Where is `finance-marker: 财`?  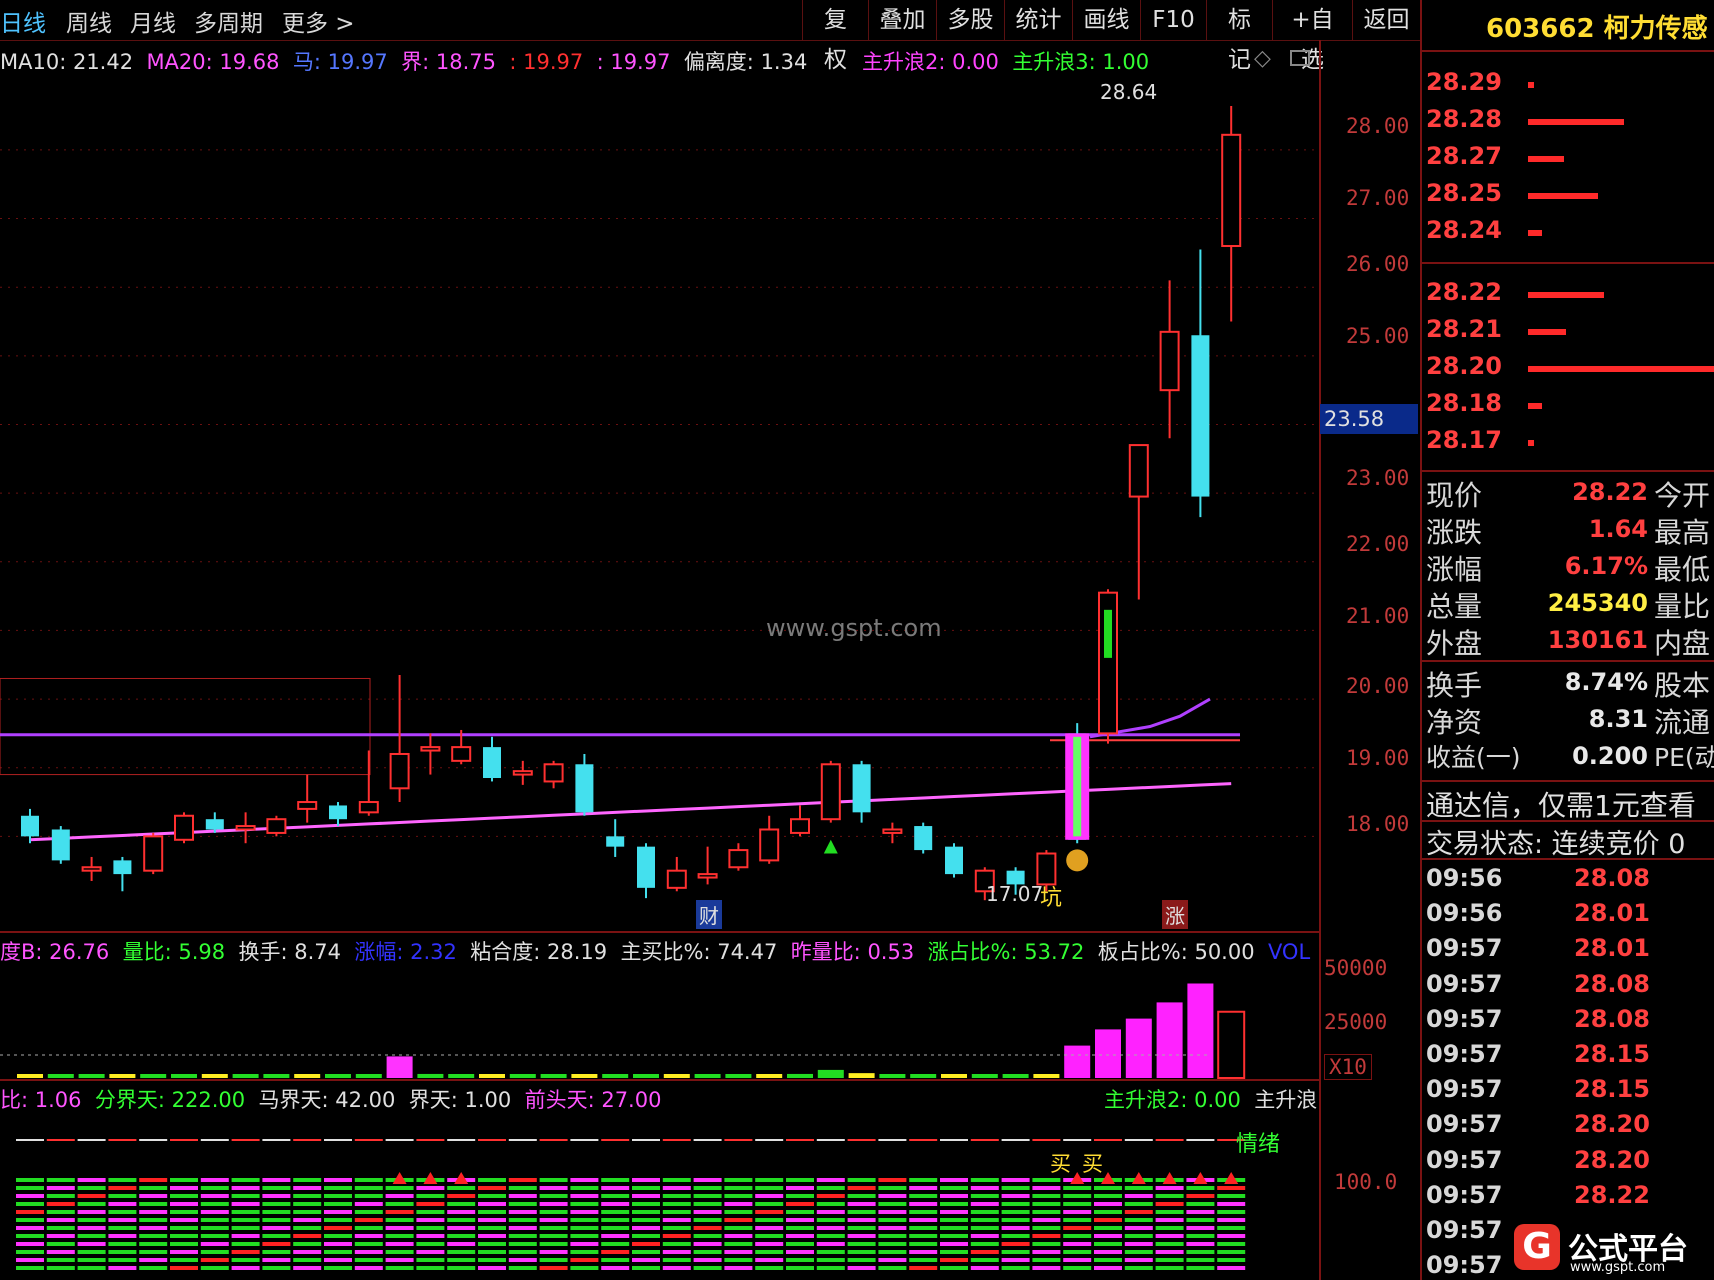
finance-marker: 财 is located at coordinates (709, 914).